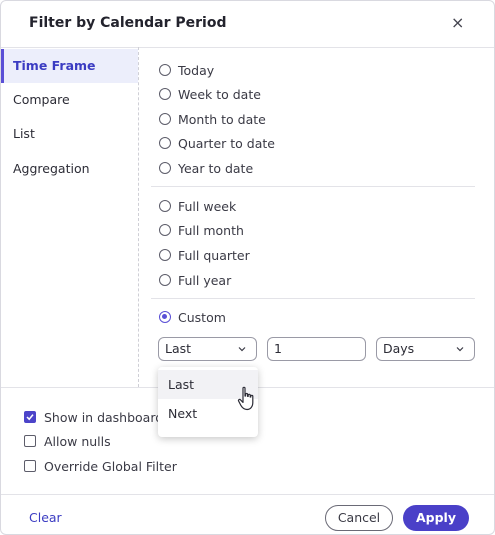 This screenshot has height=535, width=495. I want to click on cancel-button: Cancel, so click(359, 518).